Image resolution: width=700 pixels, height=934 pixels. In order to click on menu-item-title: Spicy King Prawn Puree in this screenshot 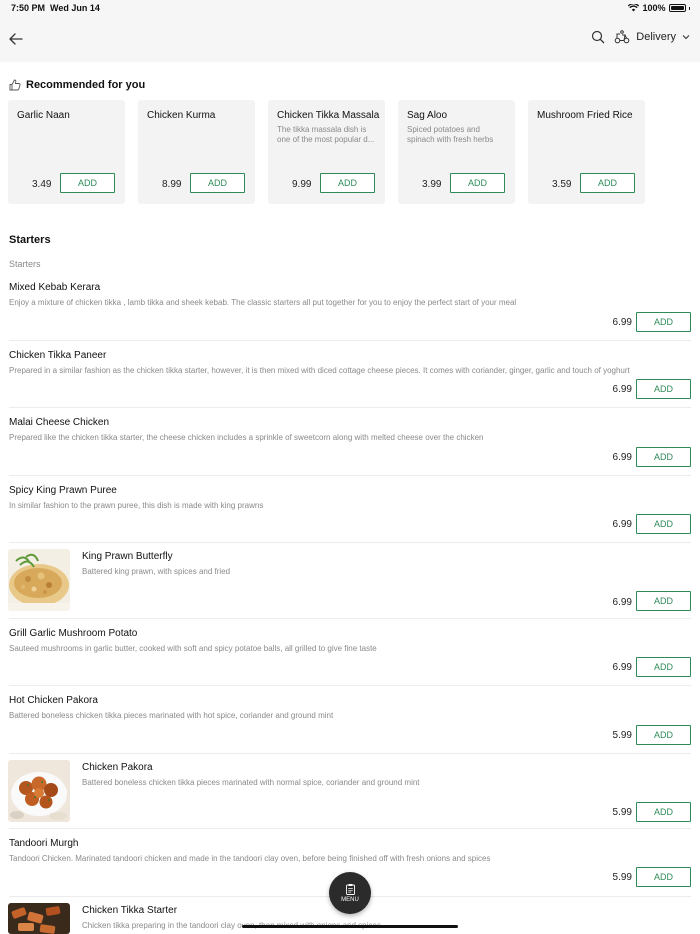, I will do `click(63, 490)`.